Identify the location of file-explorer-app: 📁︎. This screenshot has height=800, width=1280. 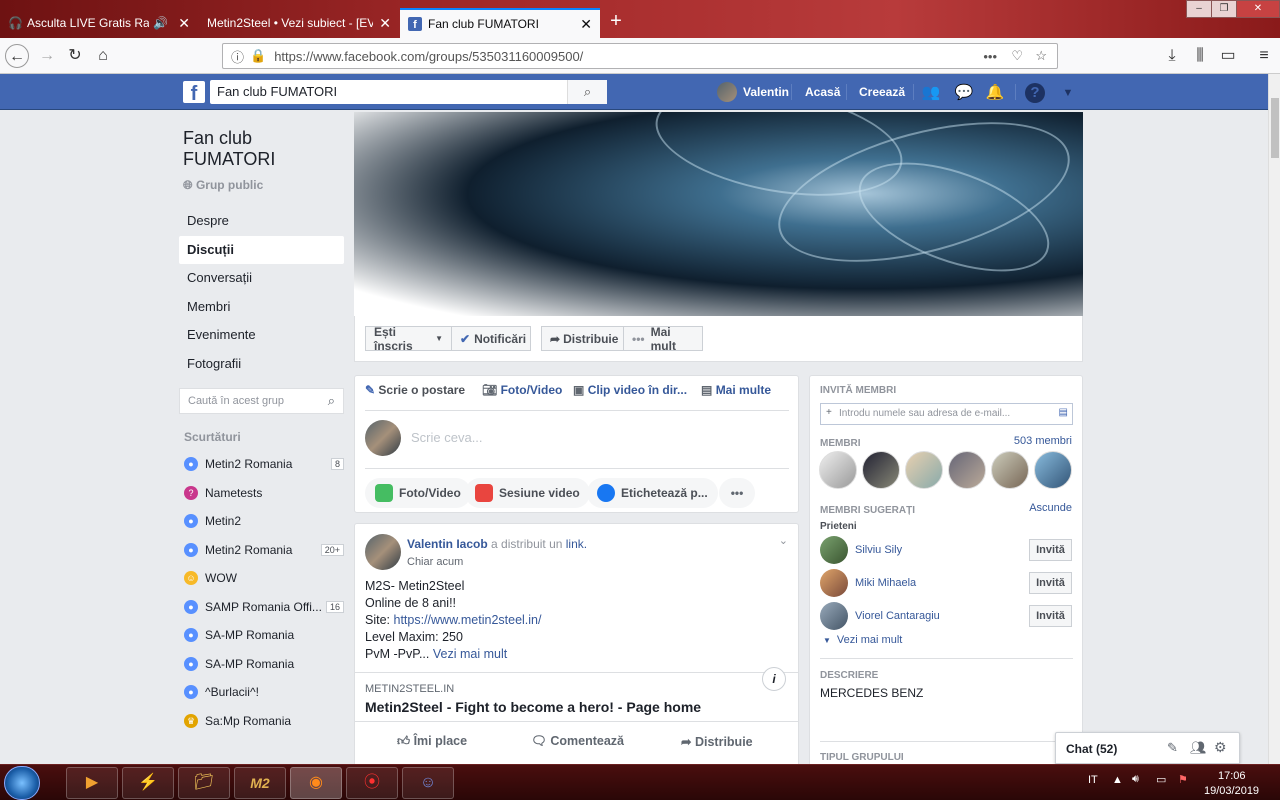
(204, 783).